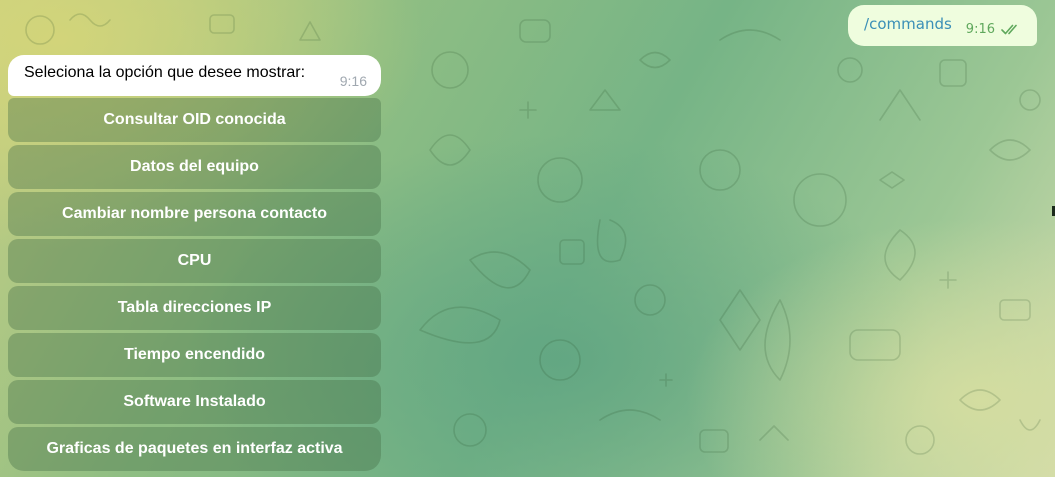  I want to click on kb-button-cpu: CPU, so click(194, 261).